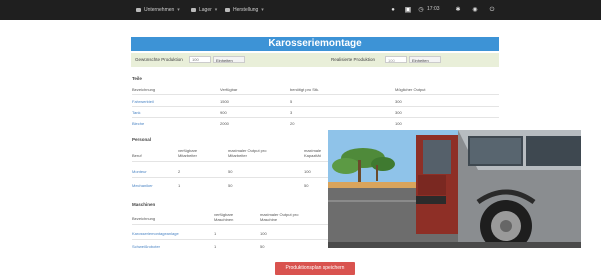 Image resolution: width=601 pixels, height=278 pixels. What do you see at coordinates (229, 59) in the screenshot?
I see `desired-production-unit: Einheiten` at bounding box center [229, 59].